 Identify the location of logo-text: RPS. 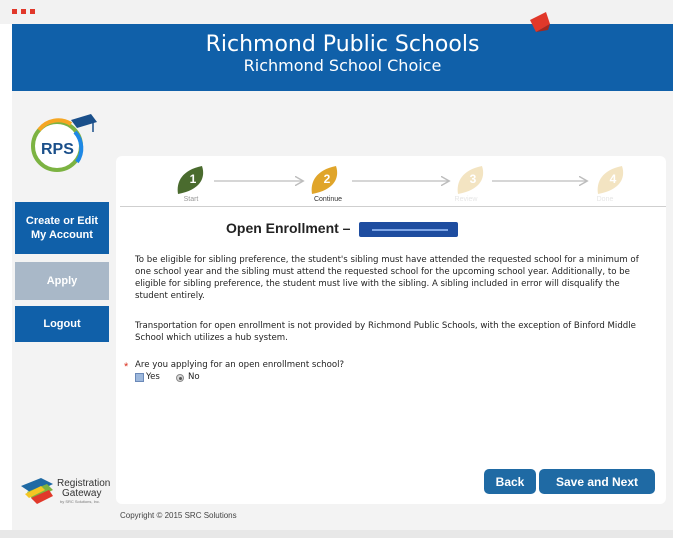
(57, 149).